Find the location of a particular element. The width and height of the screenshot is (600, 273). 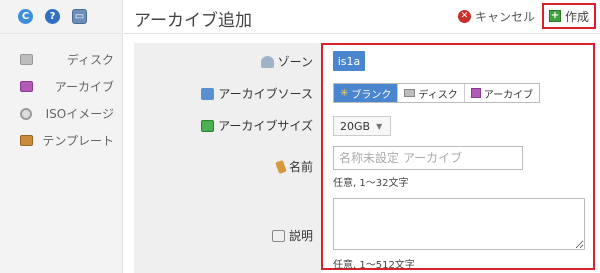

source-option-archive: アーカイブ is located at coordinates (502, 93).